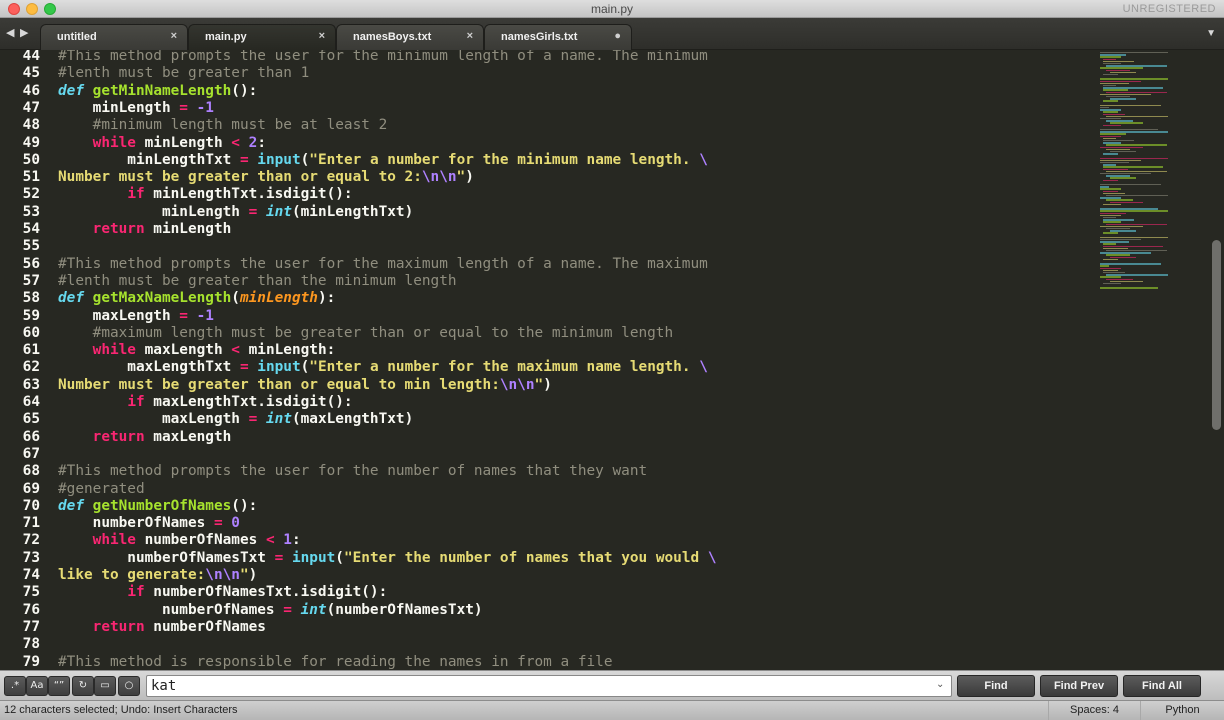 Image resolution: width=1224 pixels, height=720 pixels. I want to click on line-number: 65, so click(31, 419).